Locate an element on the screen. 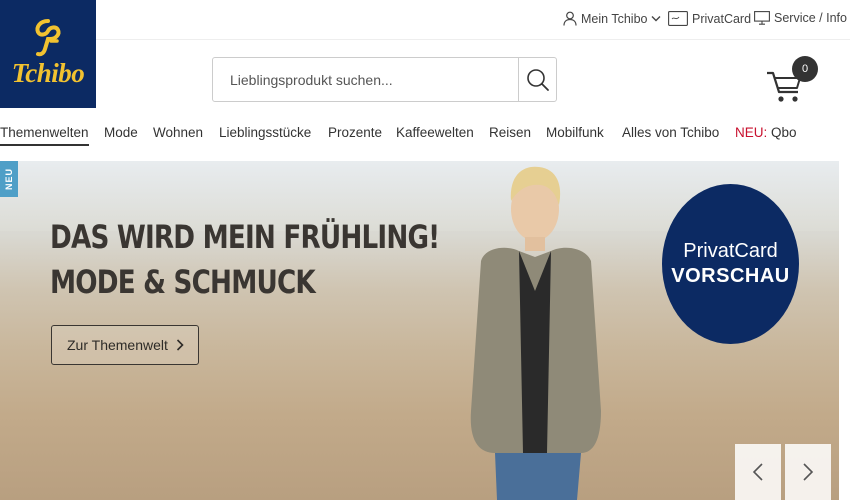 This screenshot has width=850, height=500. nav-item-alles-von-tchibo: Alles von Tchibo is located at coordinates (670, 134).